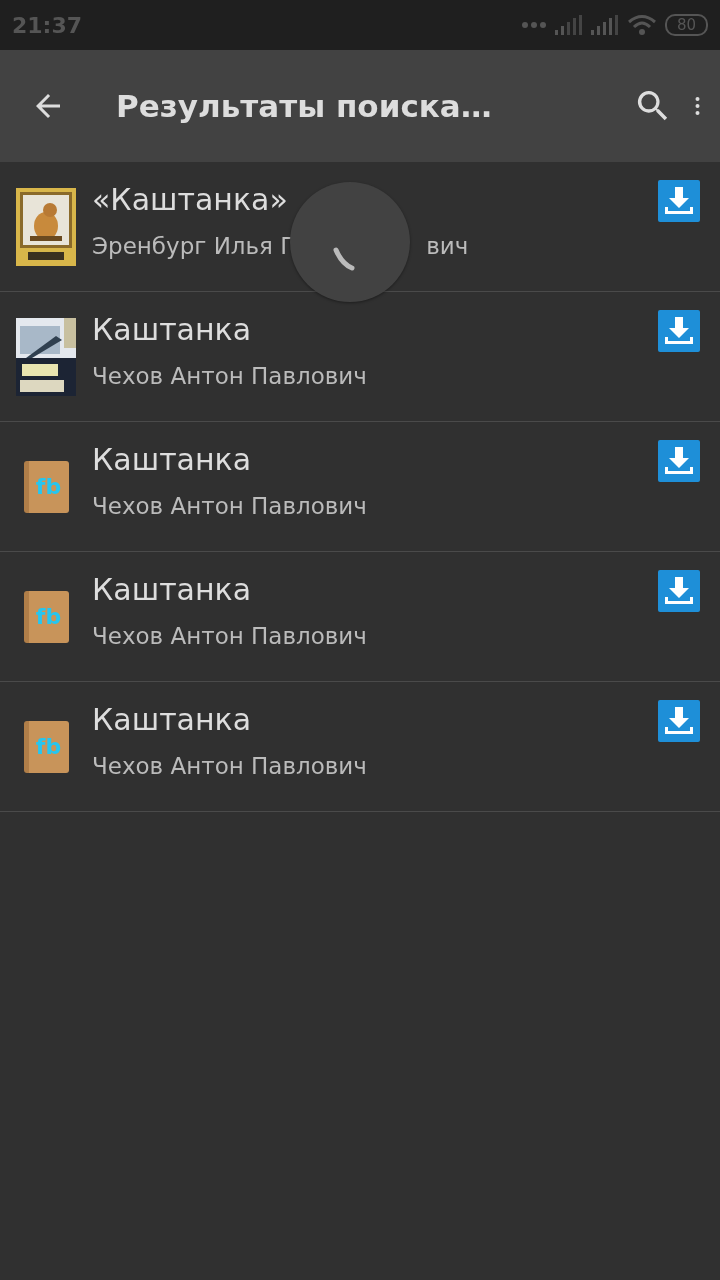 The width and height of the screenshot is (720, 1280). Describe the element at coordinates (641, 25) in the screenshot. I see `wifi-icon` at that location.